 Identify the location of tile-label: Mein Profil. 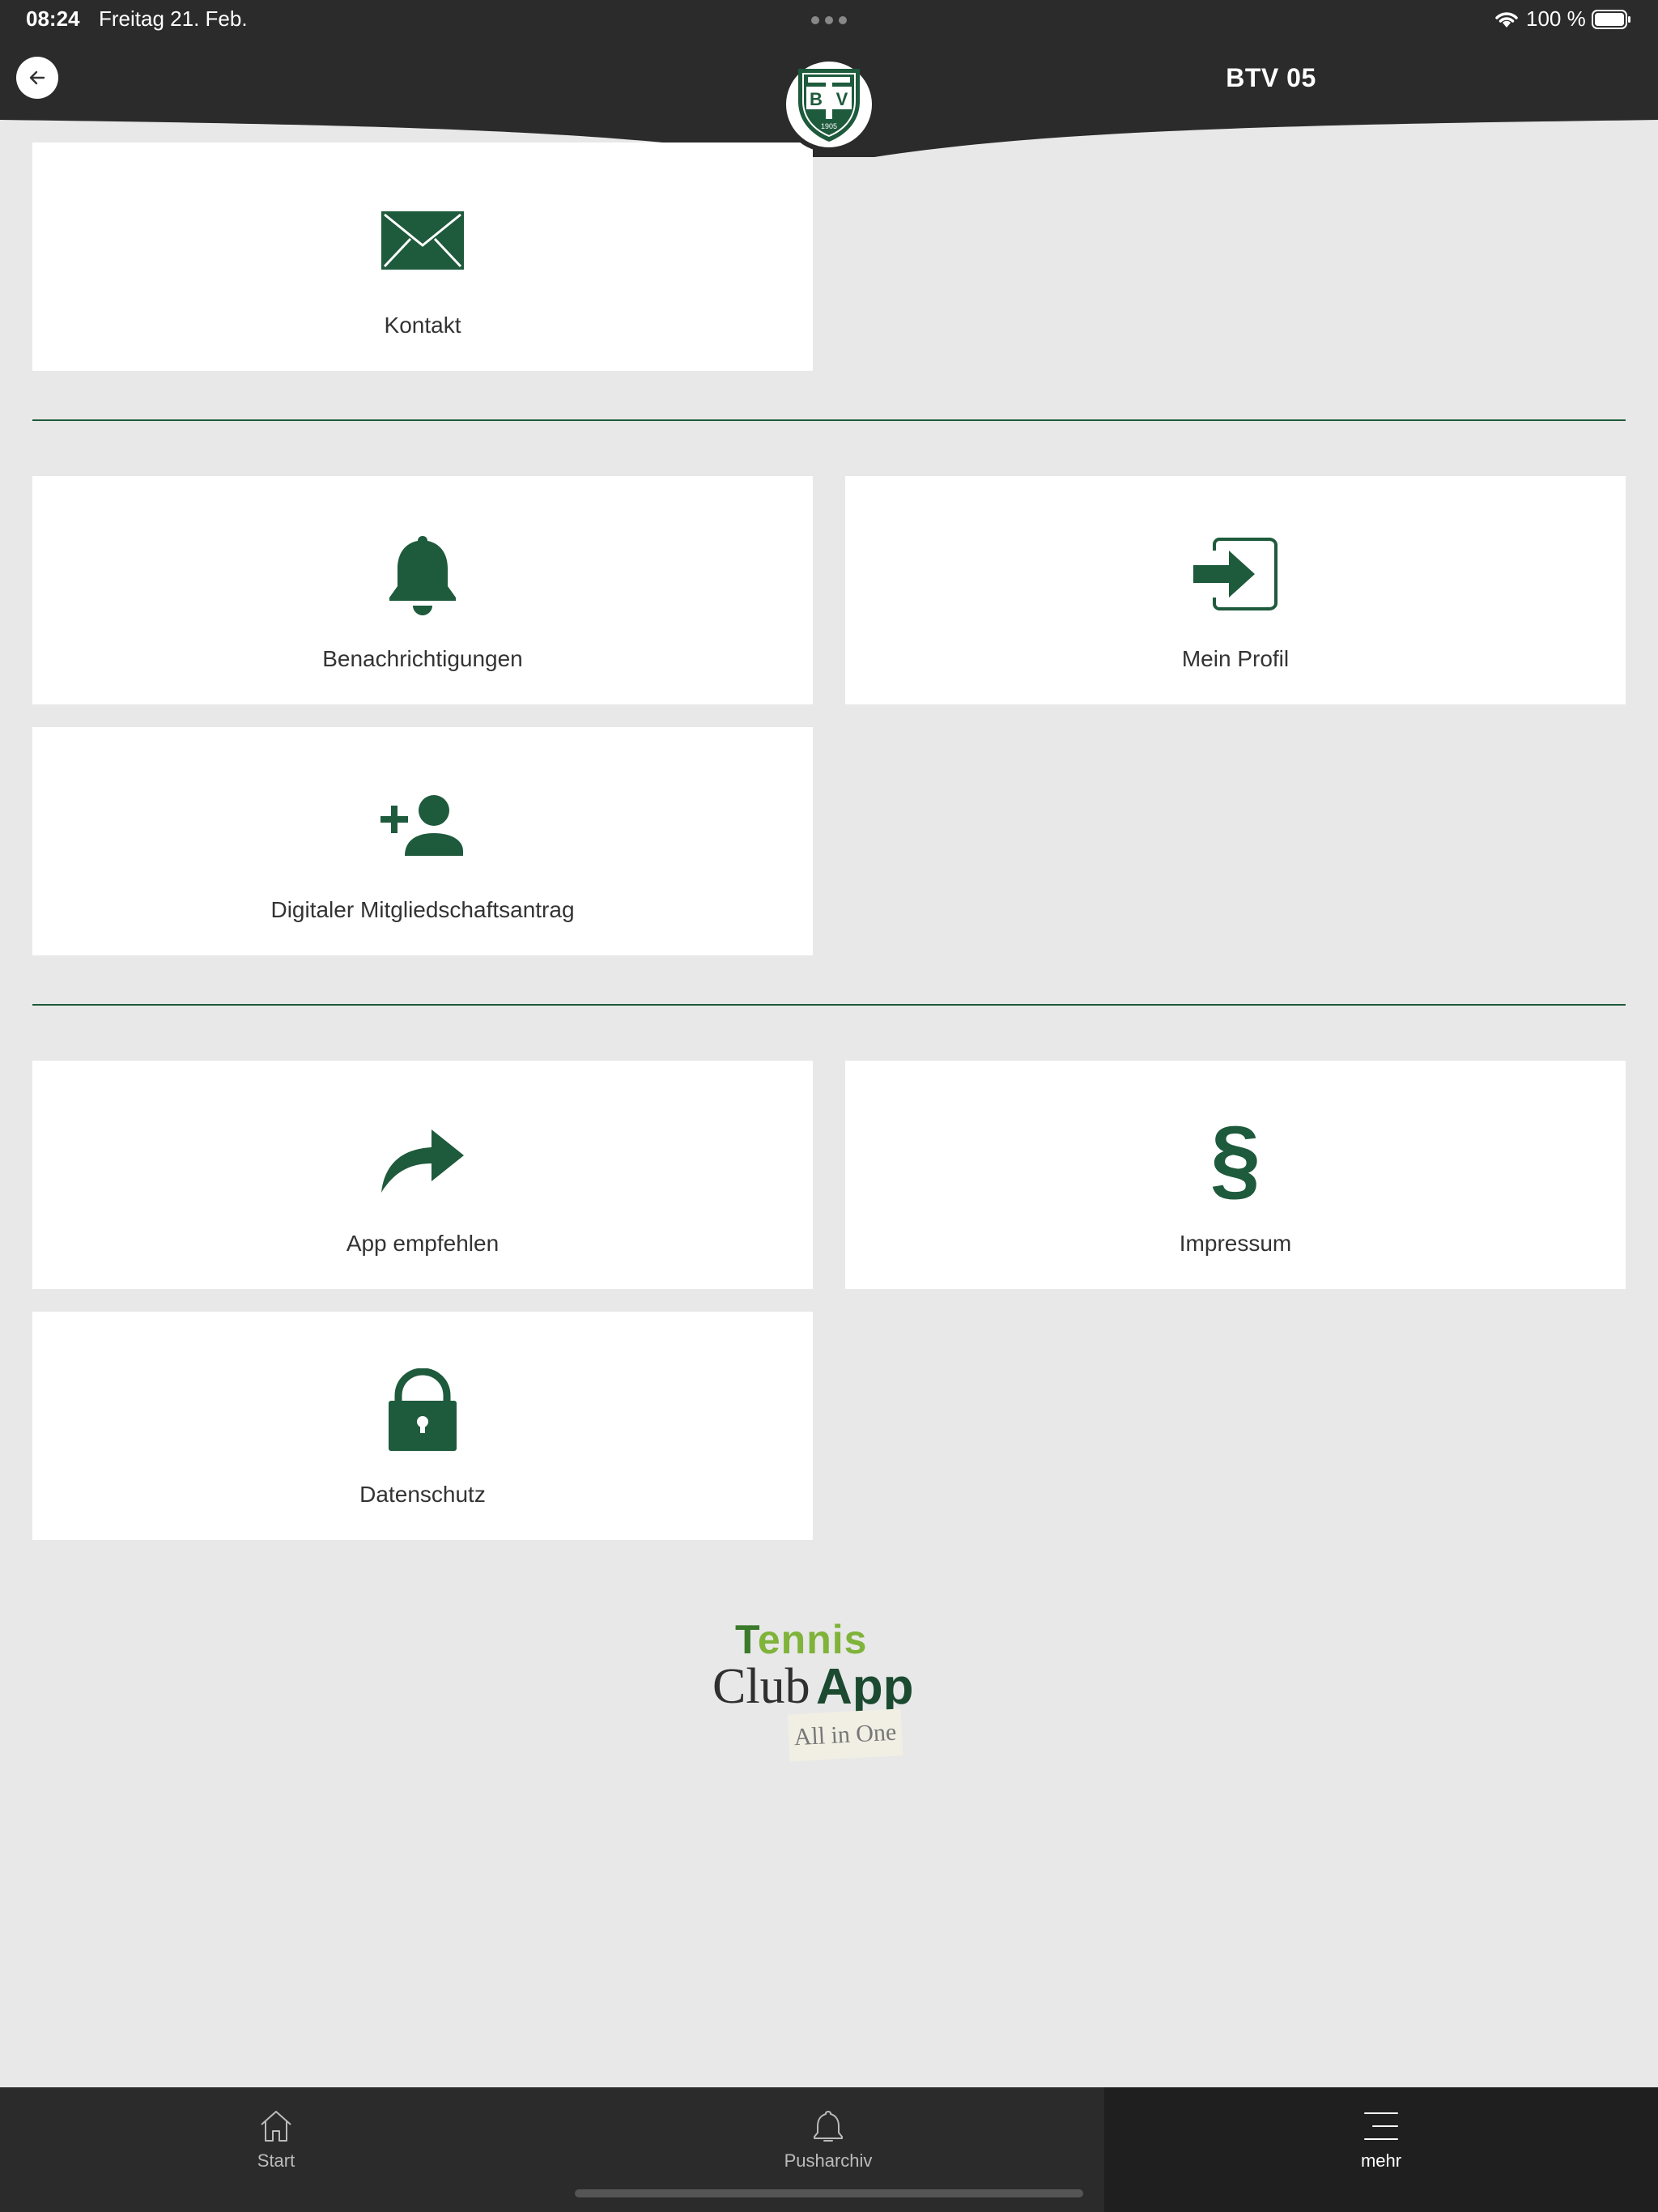
(1235, 659).